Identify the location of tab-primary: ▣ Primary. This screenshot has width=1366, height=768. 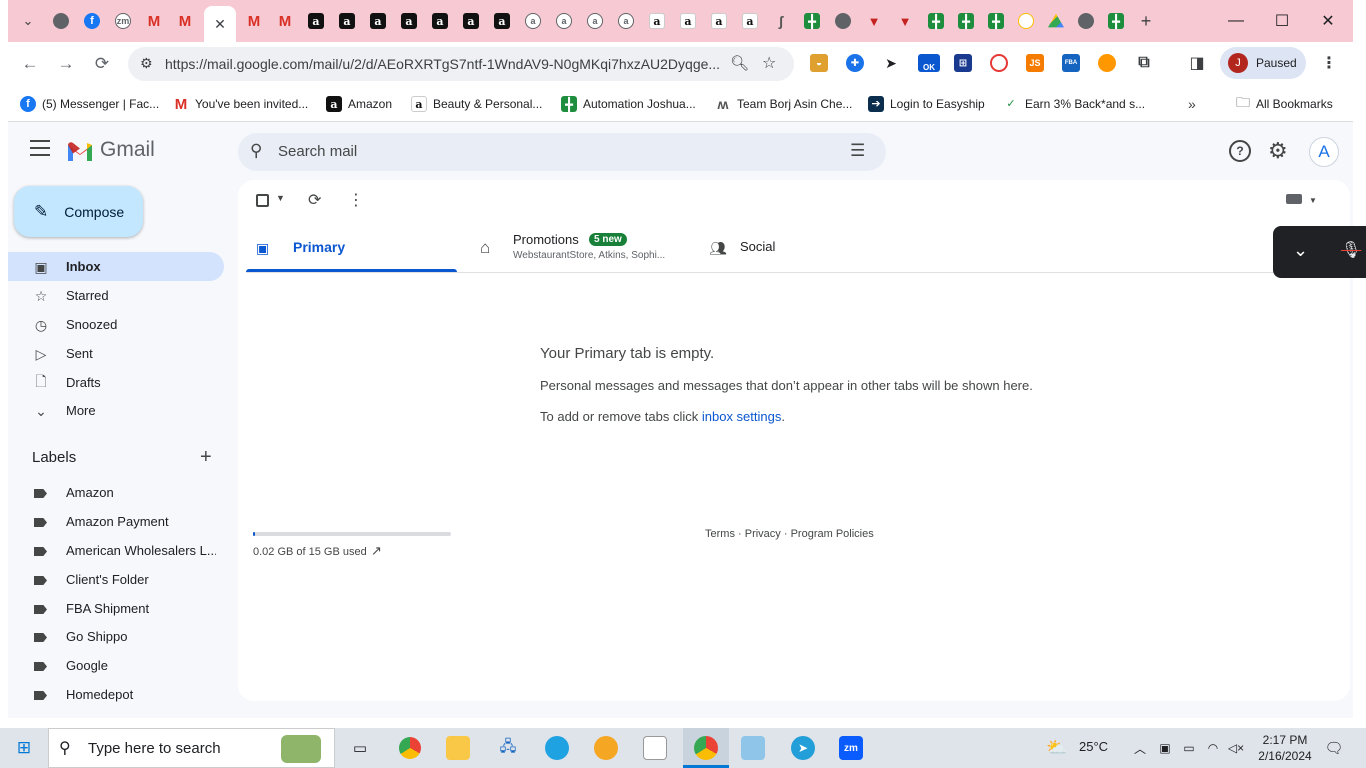
(351, 250).